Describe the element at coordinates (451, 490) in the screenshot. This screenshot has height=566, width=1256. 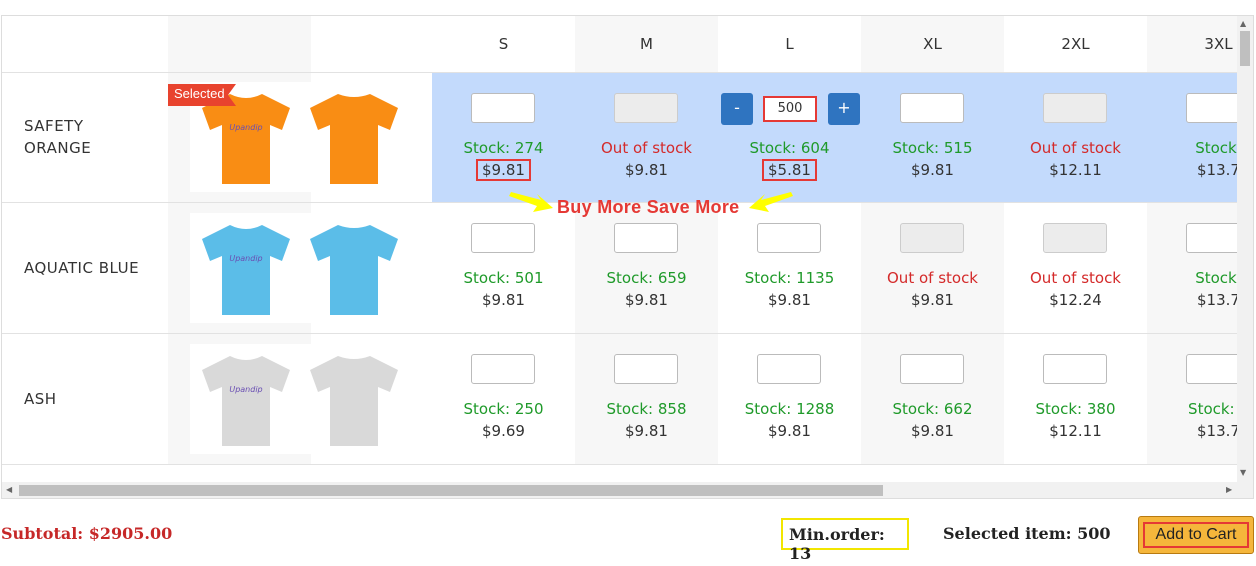
I see `horizontal-scroll-thumb` at that location.